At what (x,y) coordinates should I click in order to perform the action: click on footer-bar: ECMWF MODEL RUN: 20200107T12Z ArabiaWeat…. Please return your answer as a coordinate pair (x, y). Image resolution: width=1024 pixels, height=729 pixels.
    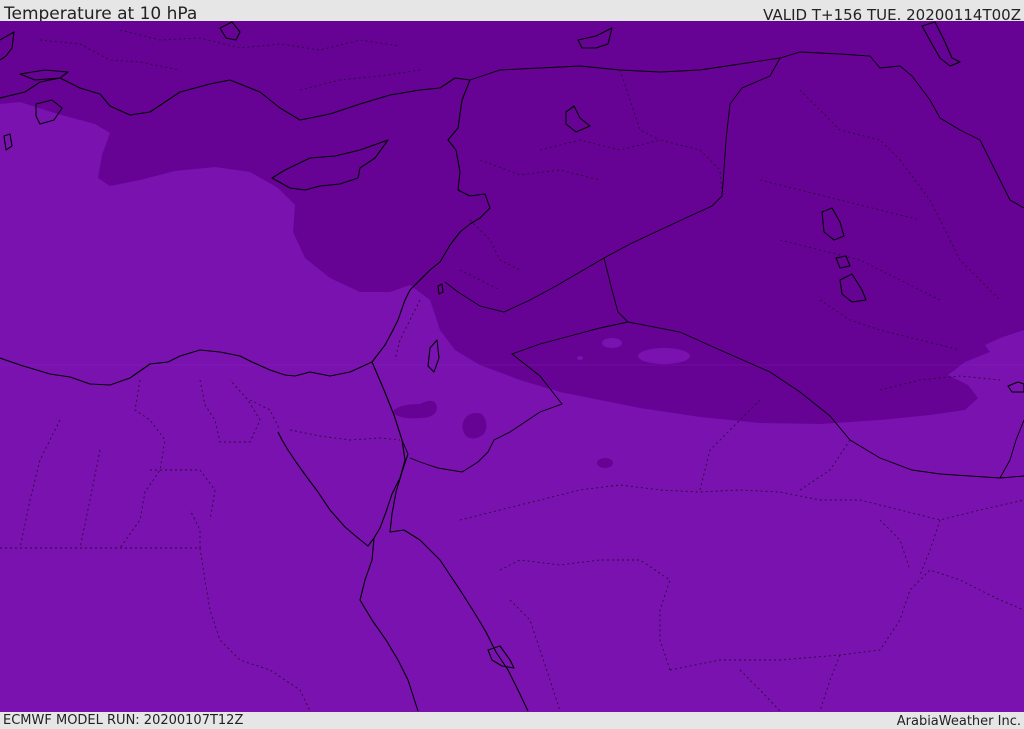
    Looking at the image, I should click on (512, 720).